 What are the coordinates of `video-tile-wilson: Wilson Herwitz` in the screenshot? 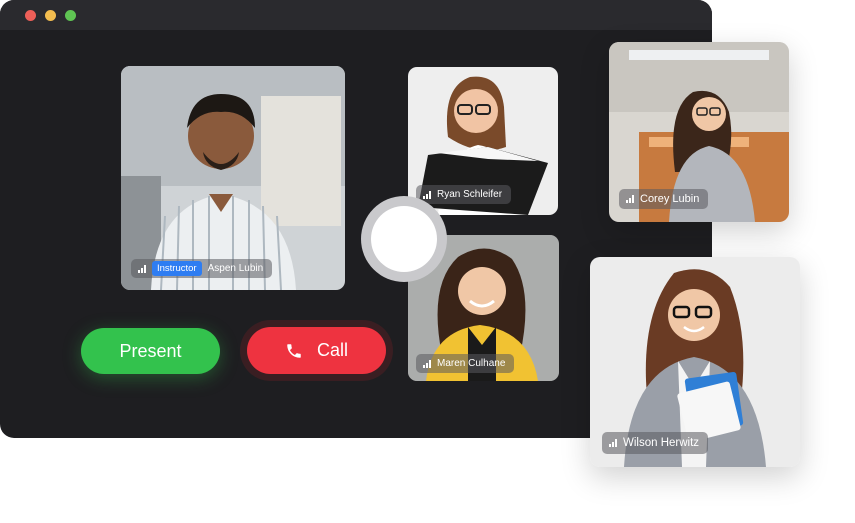 It's located at (695, 362).